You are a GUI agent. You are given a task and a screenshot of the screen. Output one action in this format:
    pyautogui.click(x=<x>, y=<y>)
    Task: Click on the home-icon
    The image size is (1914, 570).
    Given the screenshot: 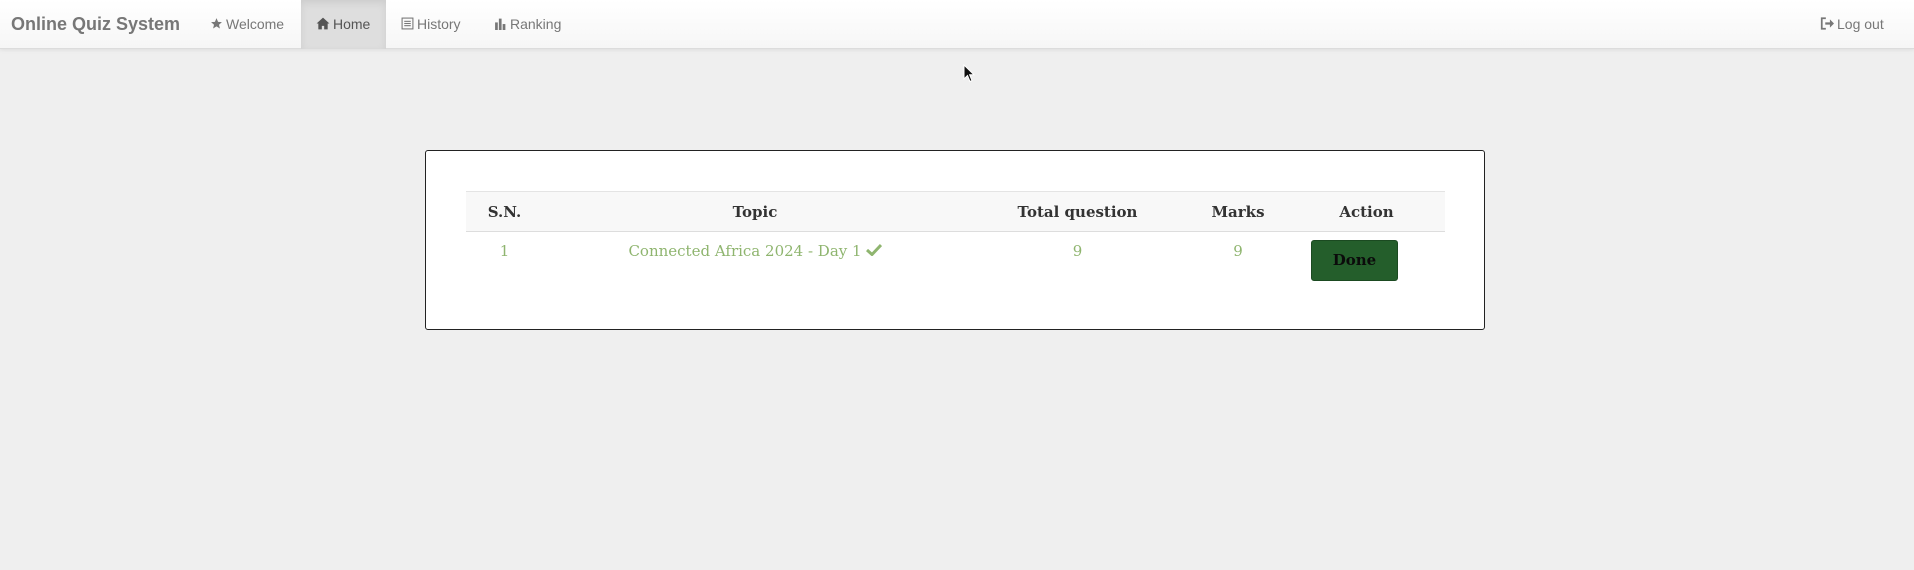 What is the action you would take?
    pyautogui.click(x=323, y=23)
    